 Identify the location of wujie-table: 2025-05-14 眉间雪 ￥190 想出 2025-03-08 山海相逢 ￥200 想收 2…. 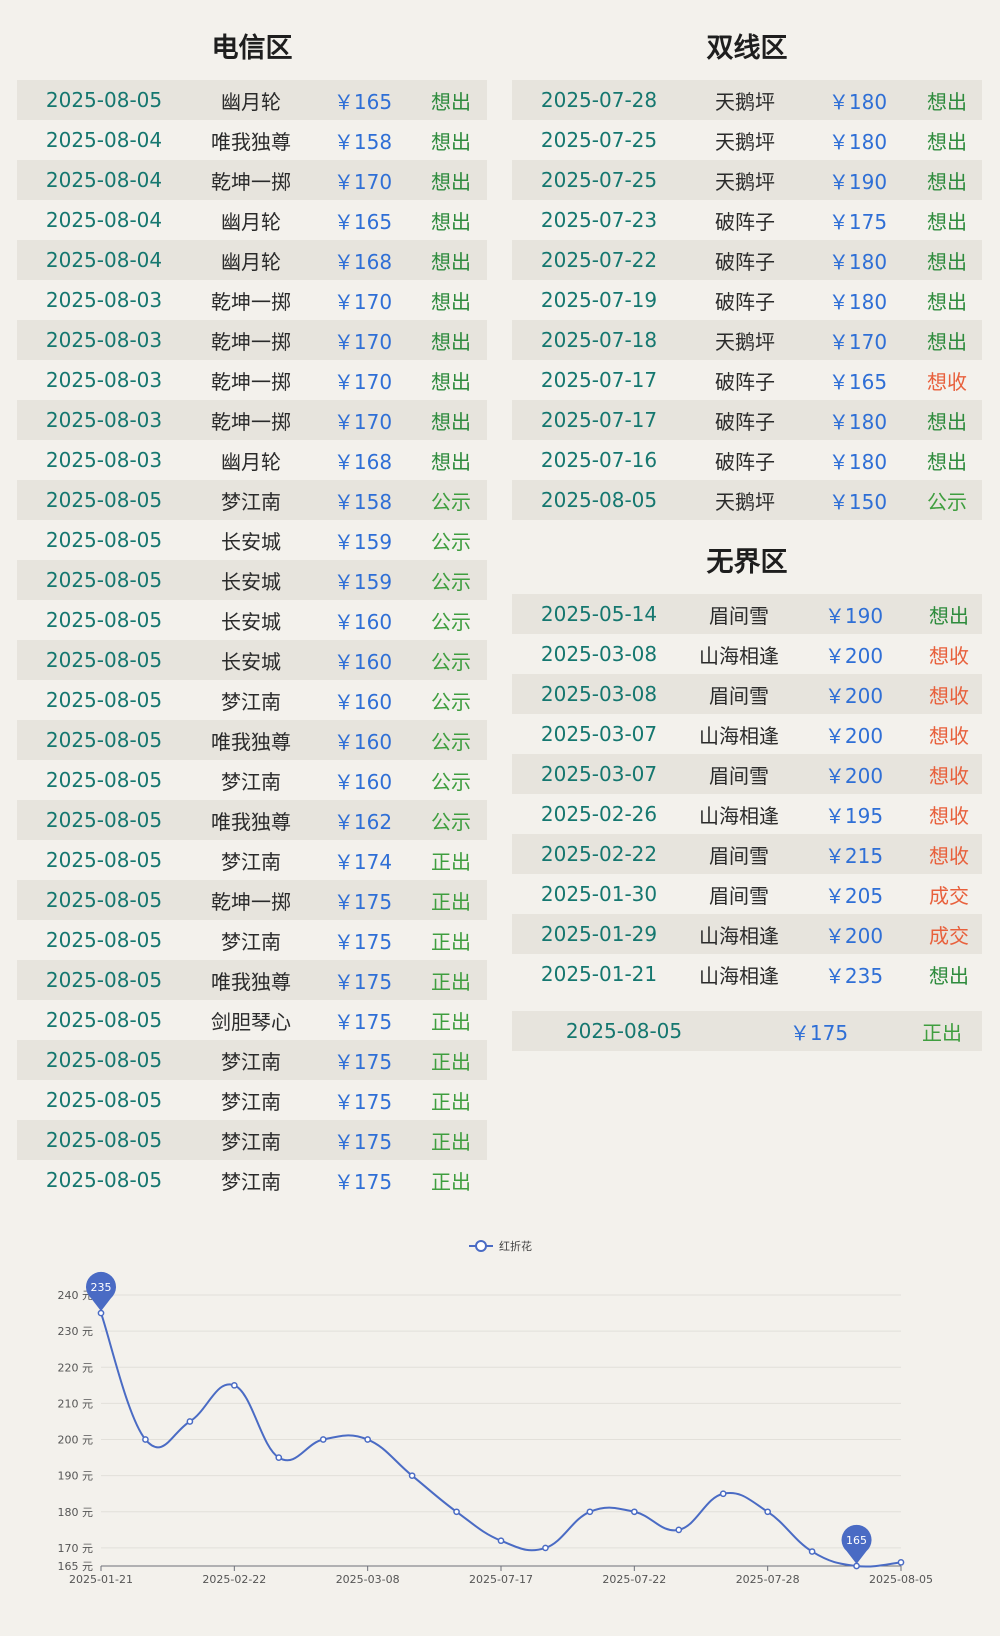
(747, 794).